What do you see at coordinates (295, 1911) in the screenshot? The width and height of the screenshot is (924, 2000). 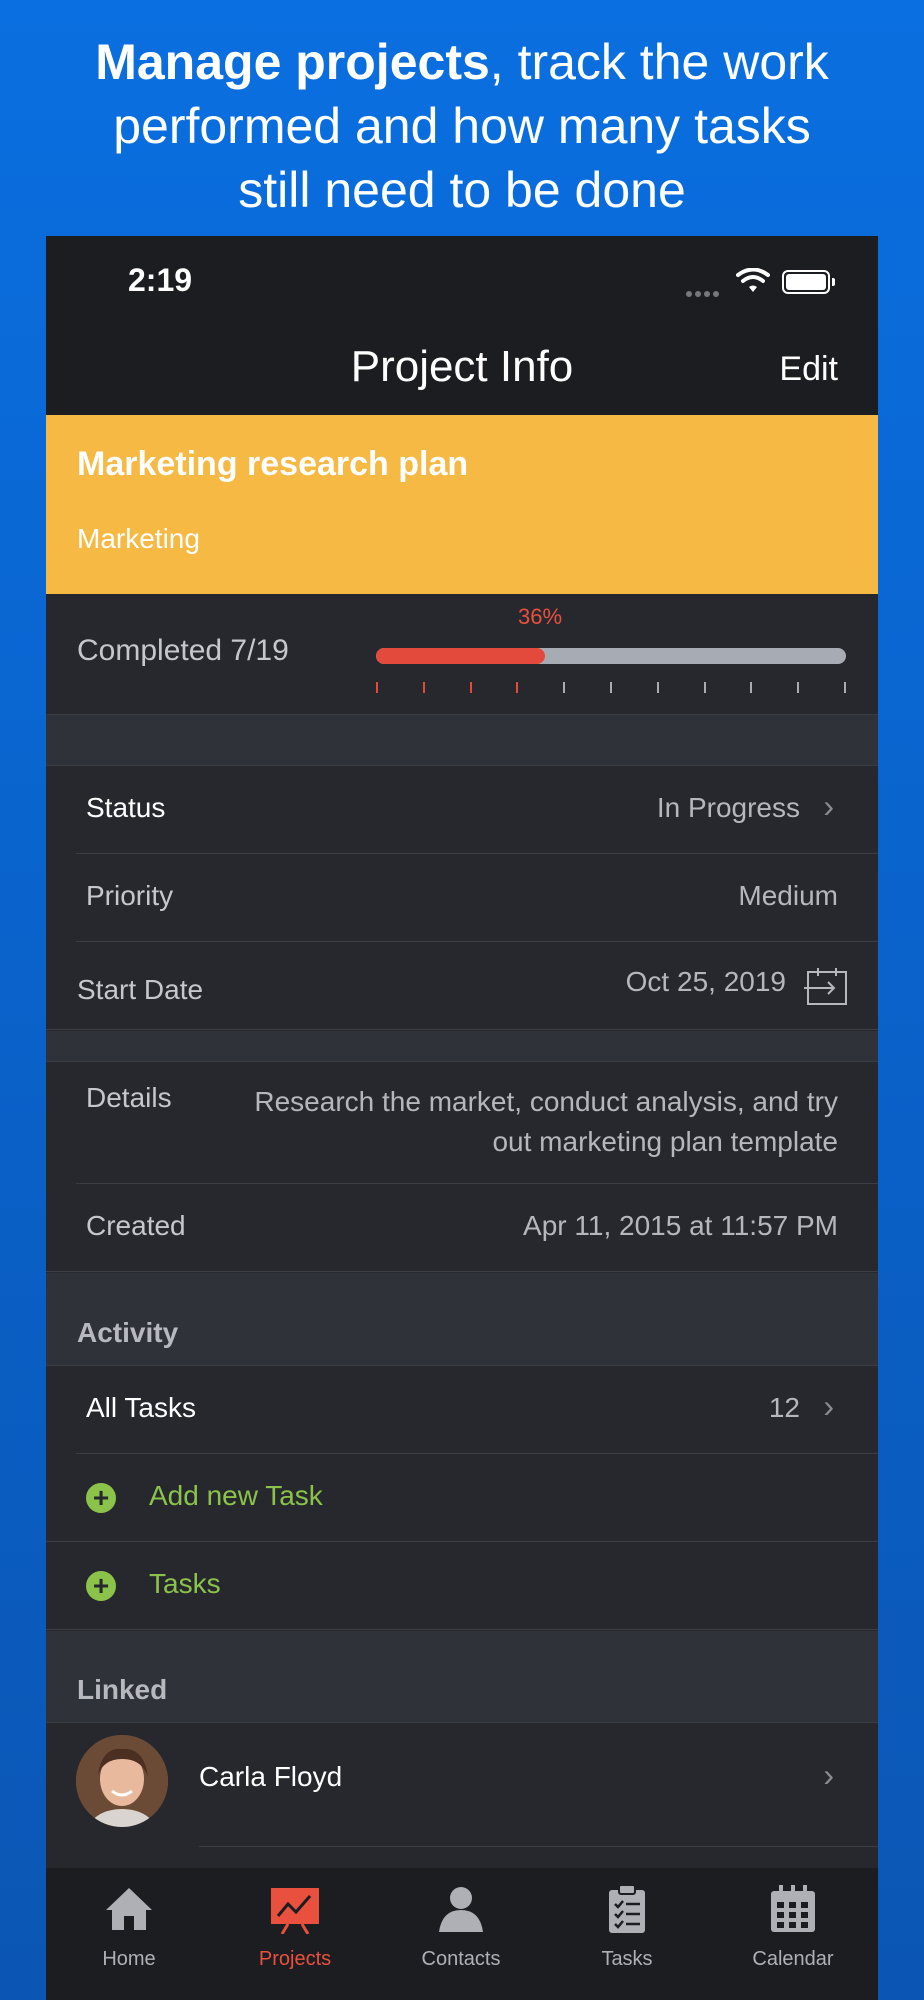 I see `projects-icon` at bounding box center [295, 1911].